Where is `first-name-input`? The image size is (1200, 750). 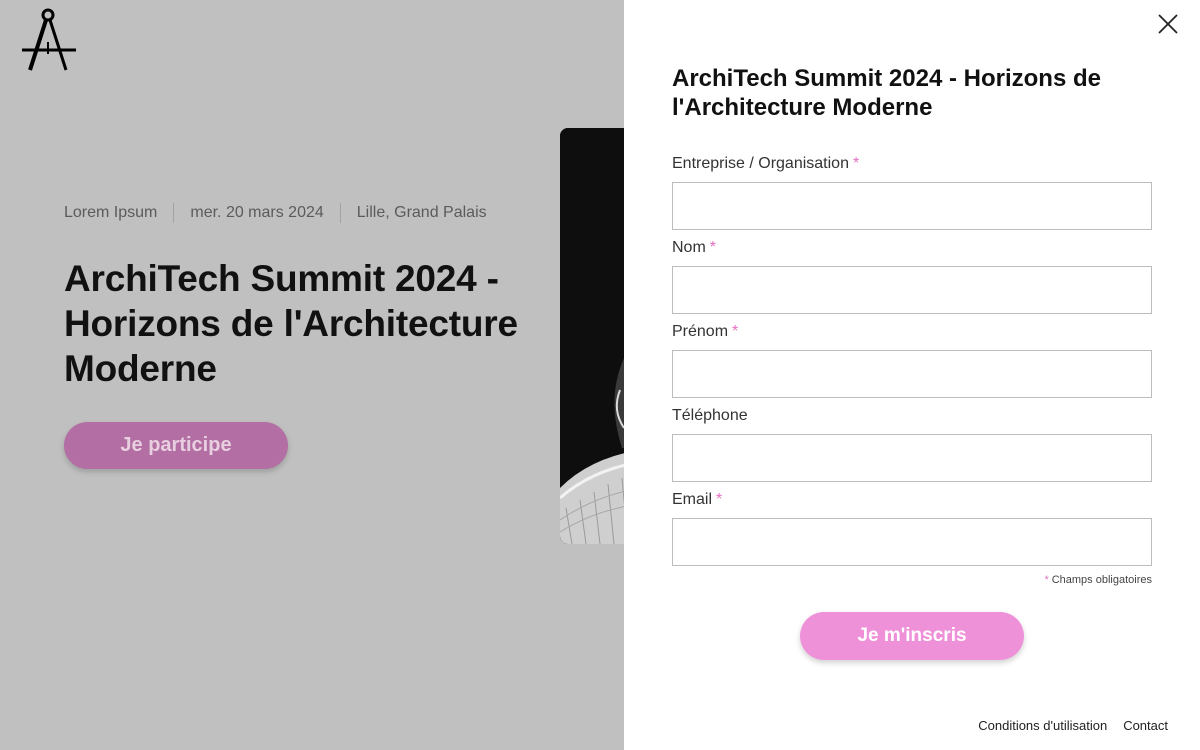
first-name-input is located at coordinates (912, 374).